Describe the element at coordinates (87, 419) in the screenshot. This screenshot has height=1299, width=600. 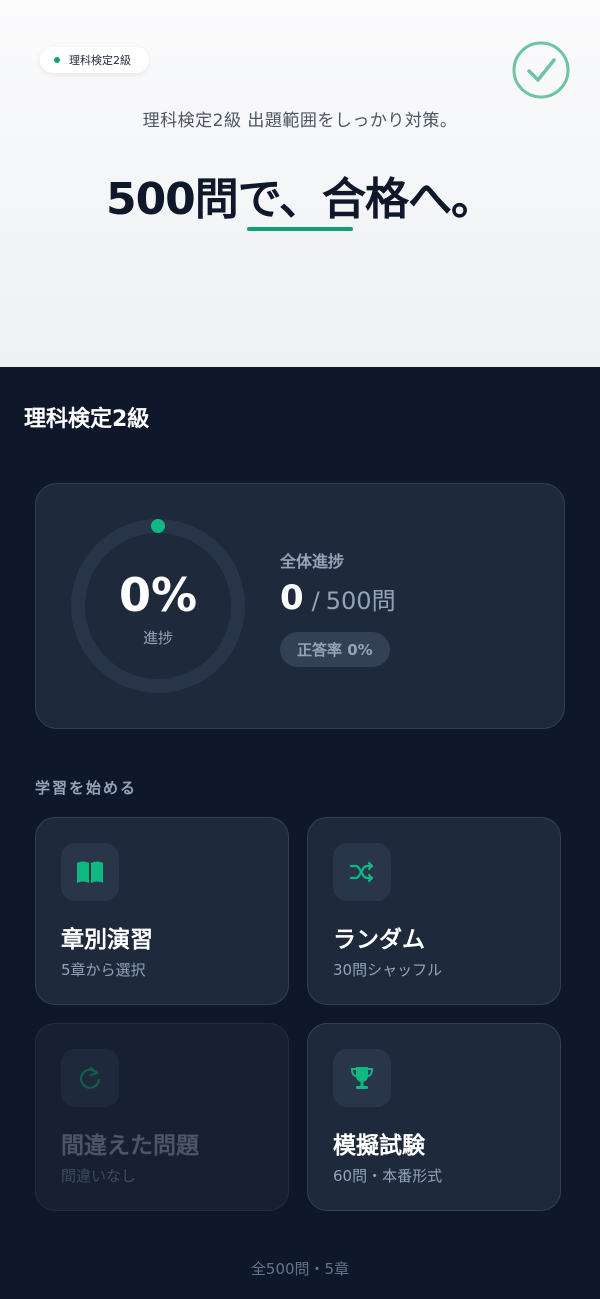
I see `section-title: 理科検定2級` at that location.